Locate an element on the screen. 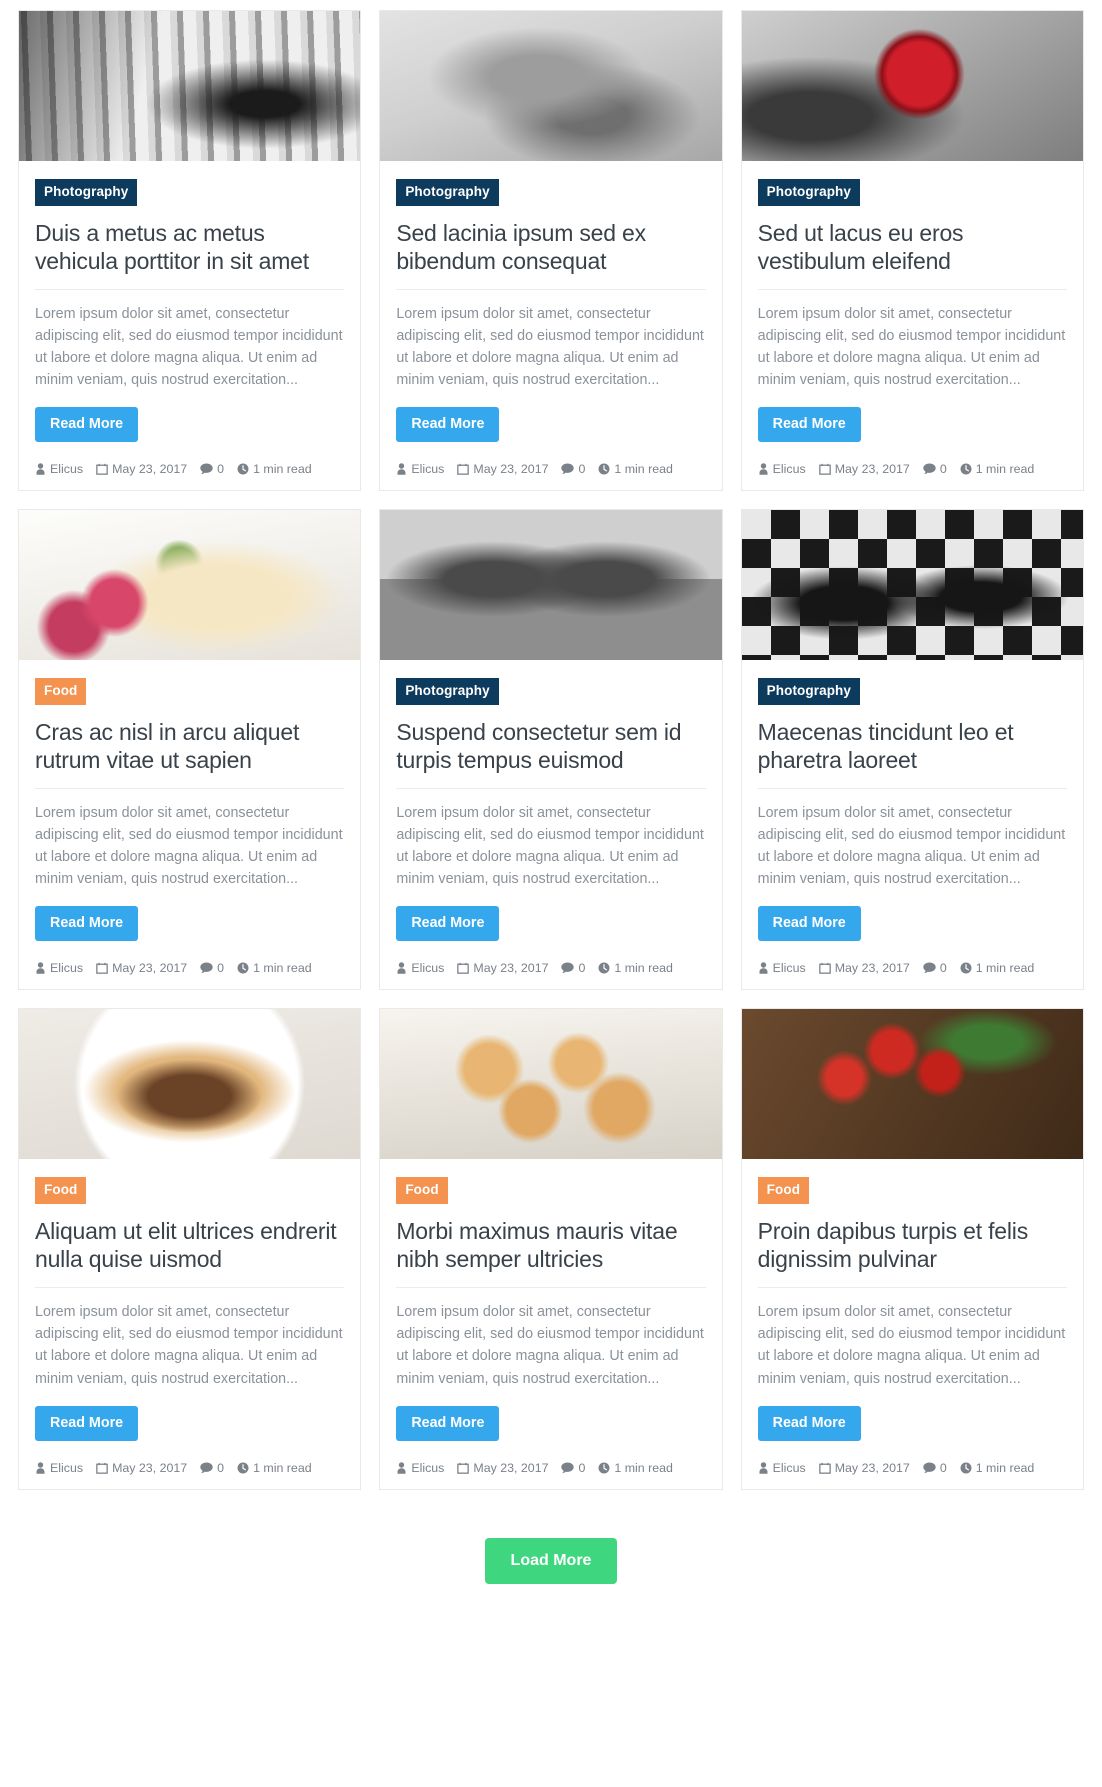 The image size is (1102, 1787). load-more-button: Load More is located at coordinates (551, 1560).